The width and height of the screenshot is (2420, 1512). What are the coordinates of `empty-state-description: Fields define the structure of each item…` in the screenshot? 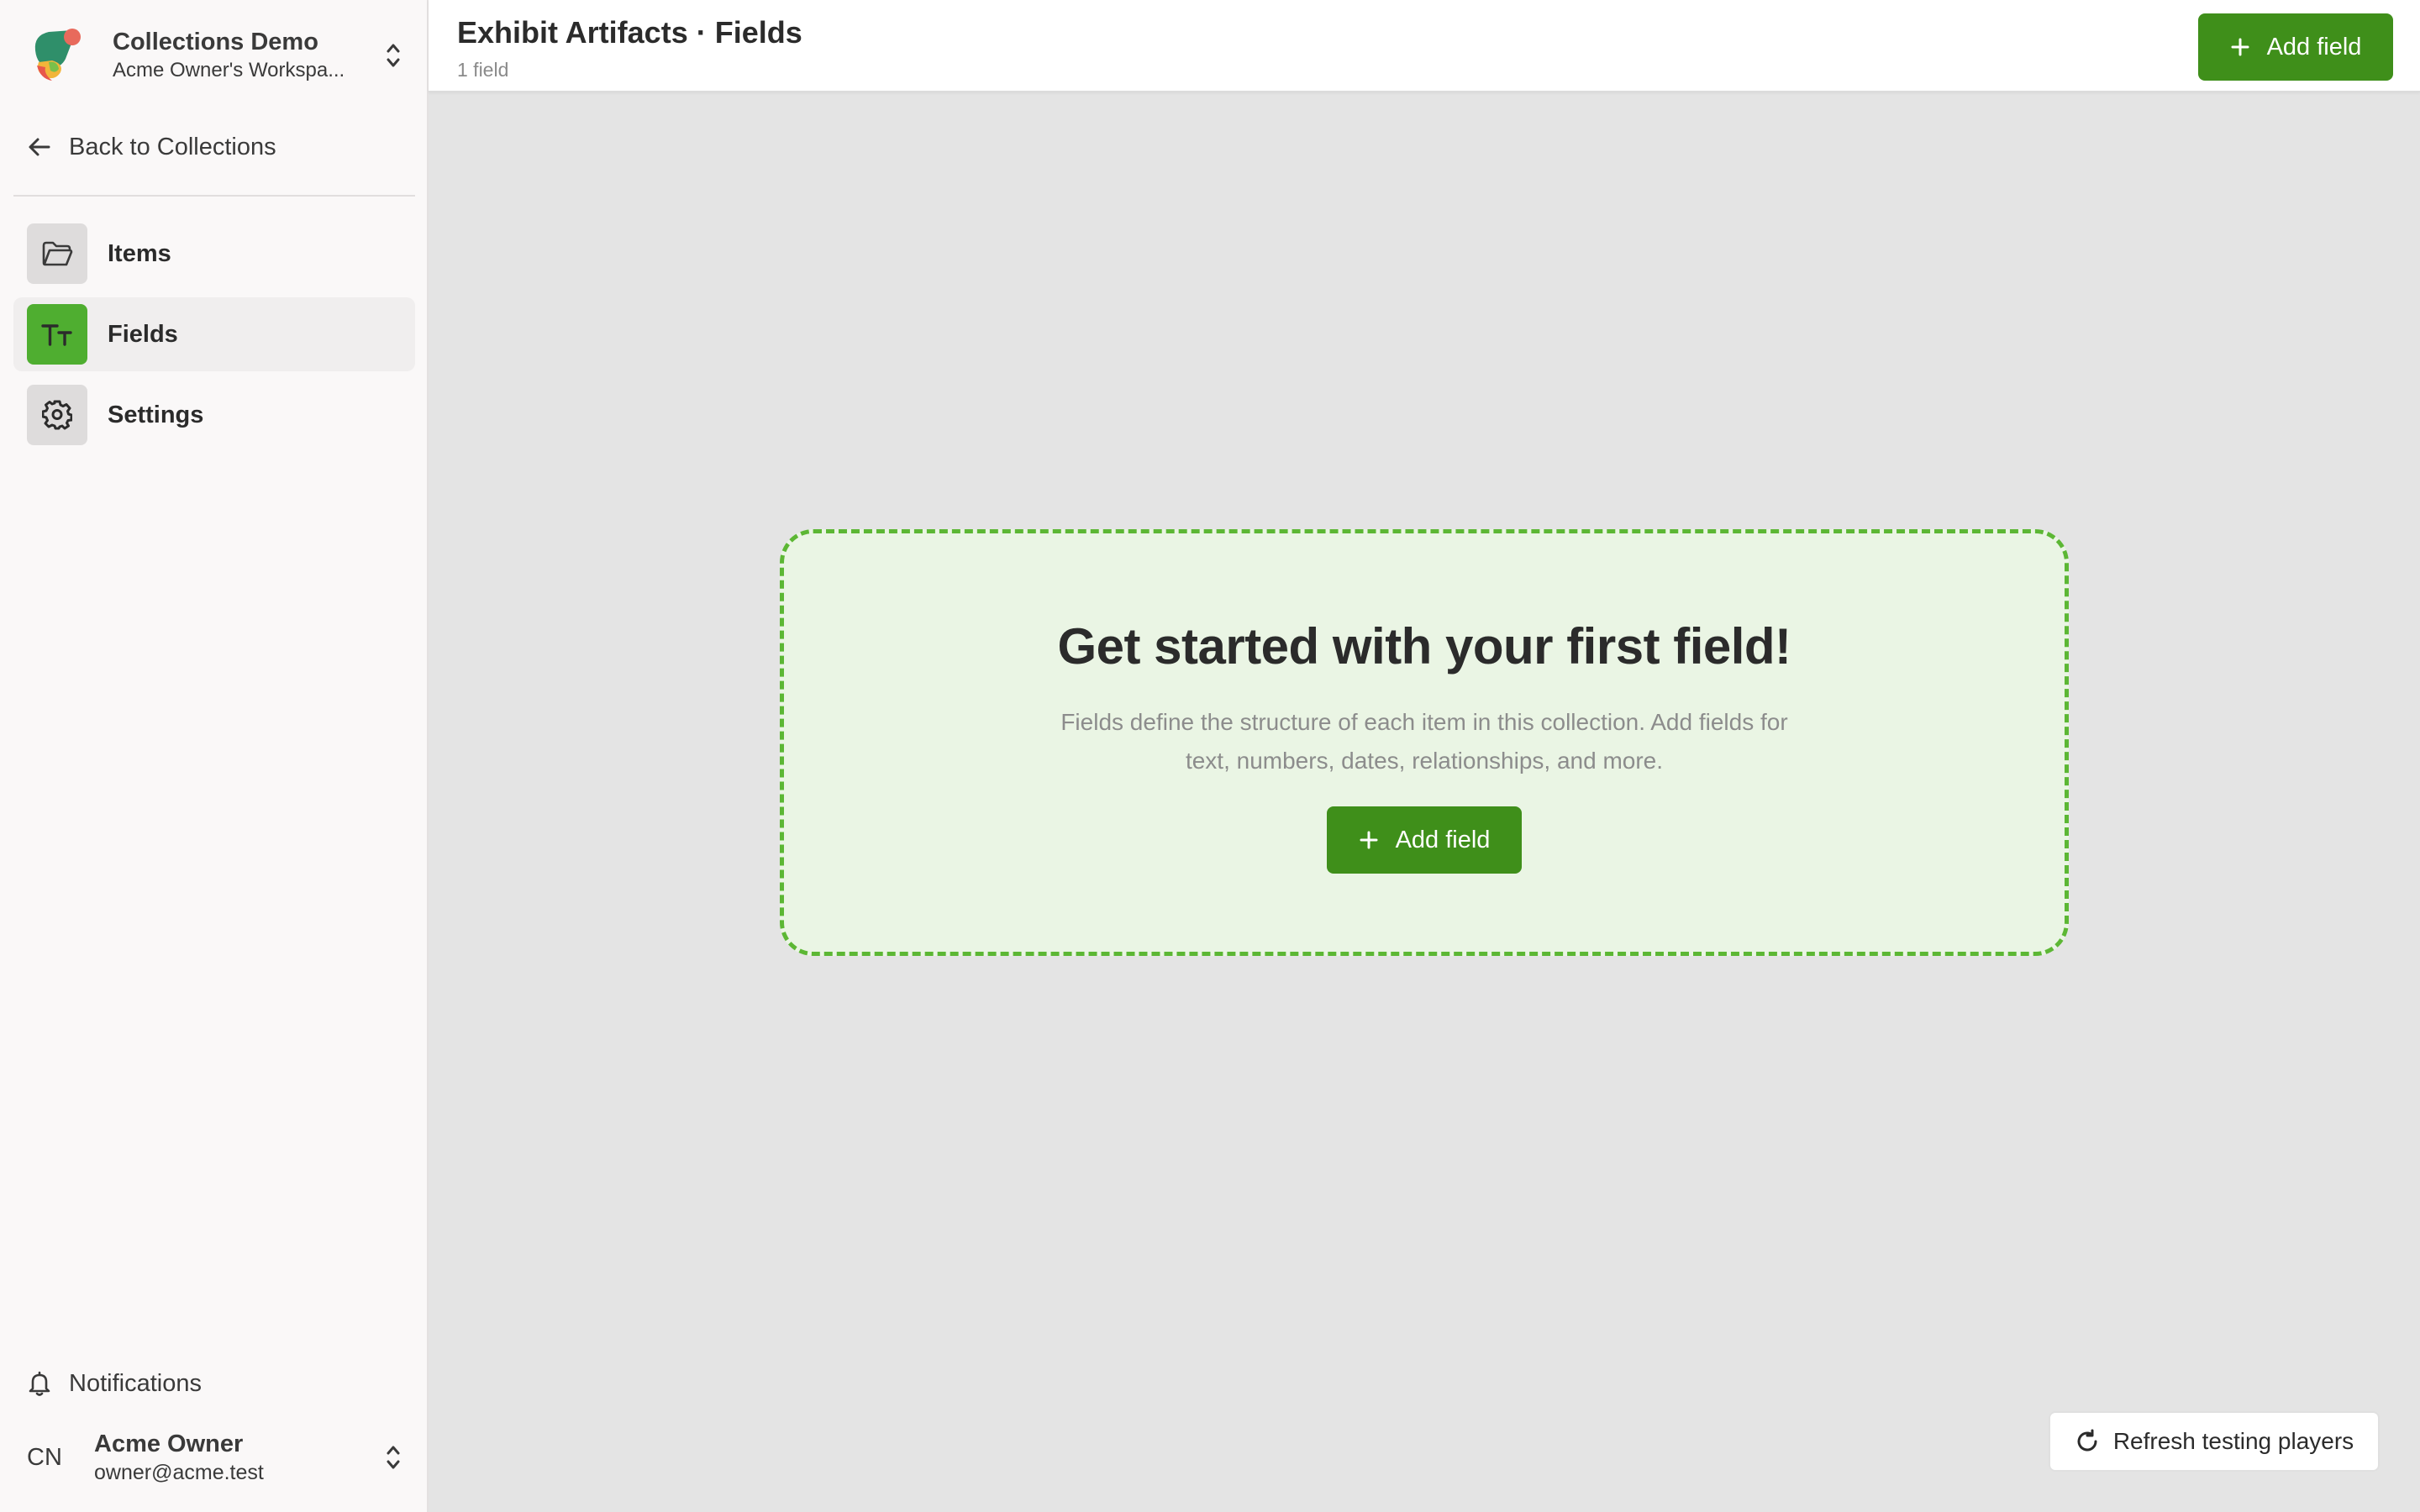 It's located at (1424, 741).